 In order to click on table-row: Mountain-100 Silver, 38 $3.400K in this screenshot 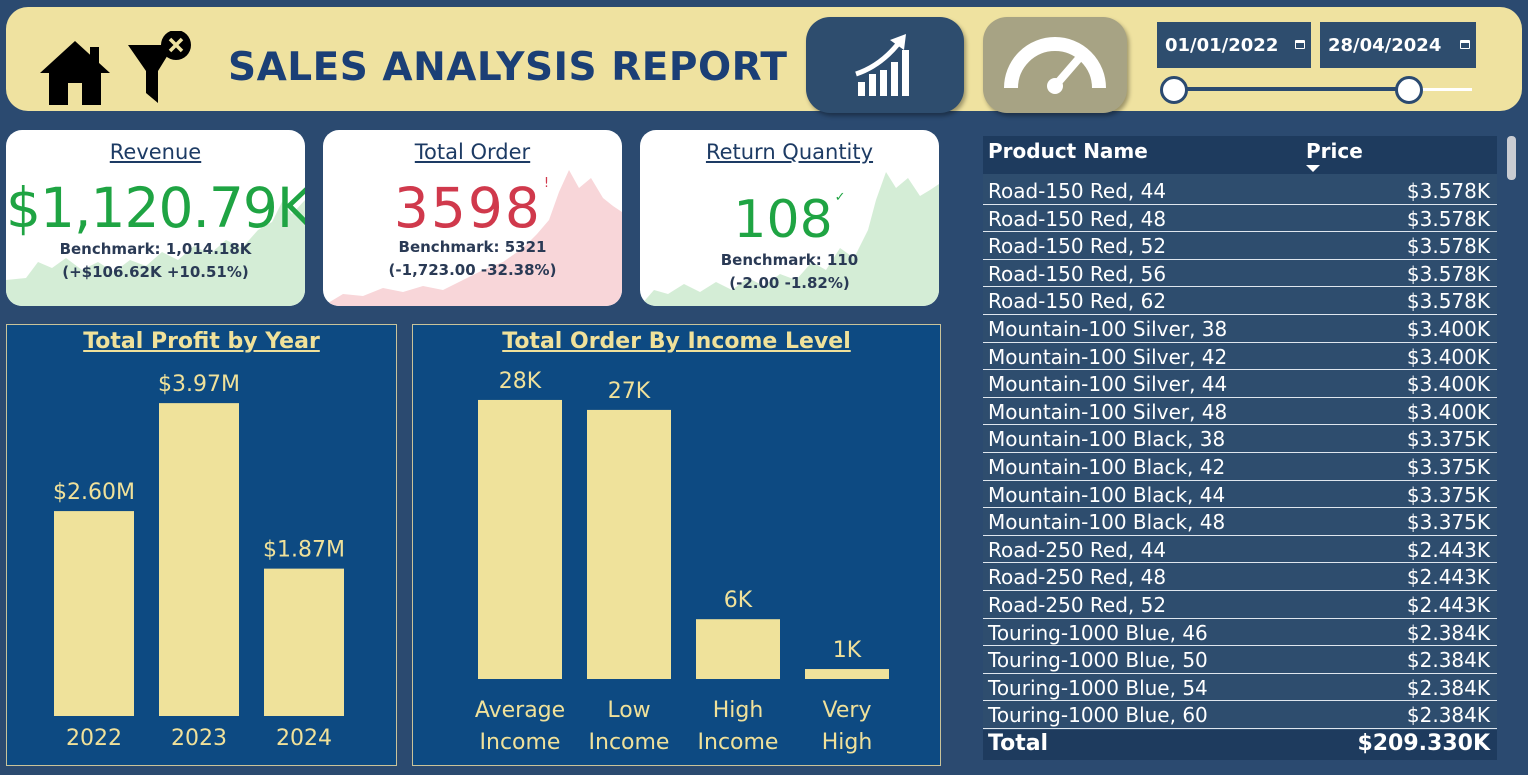, I will do `click(1240, 329)`.